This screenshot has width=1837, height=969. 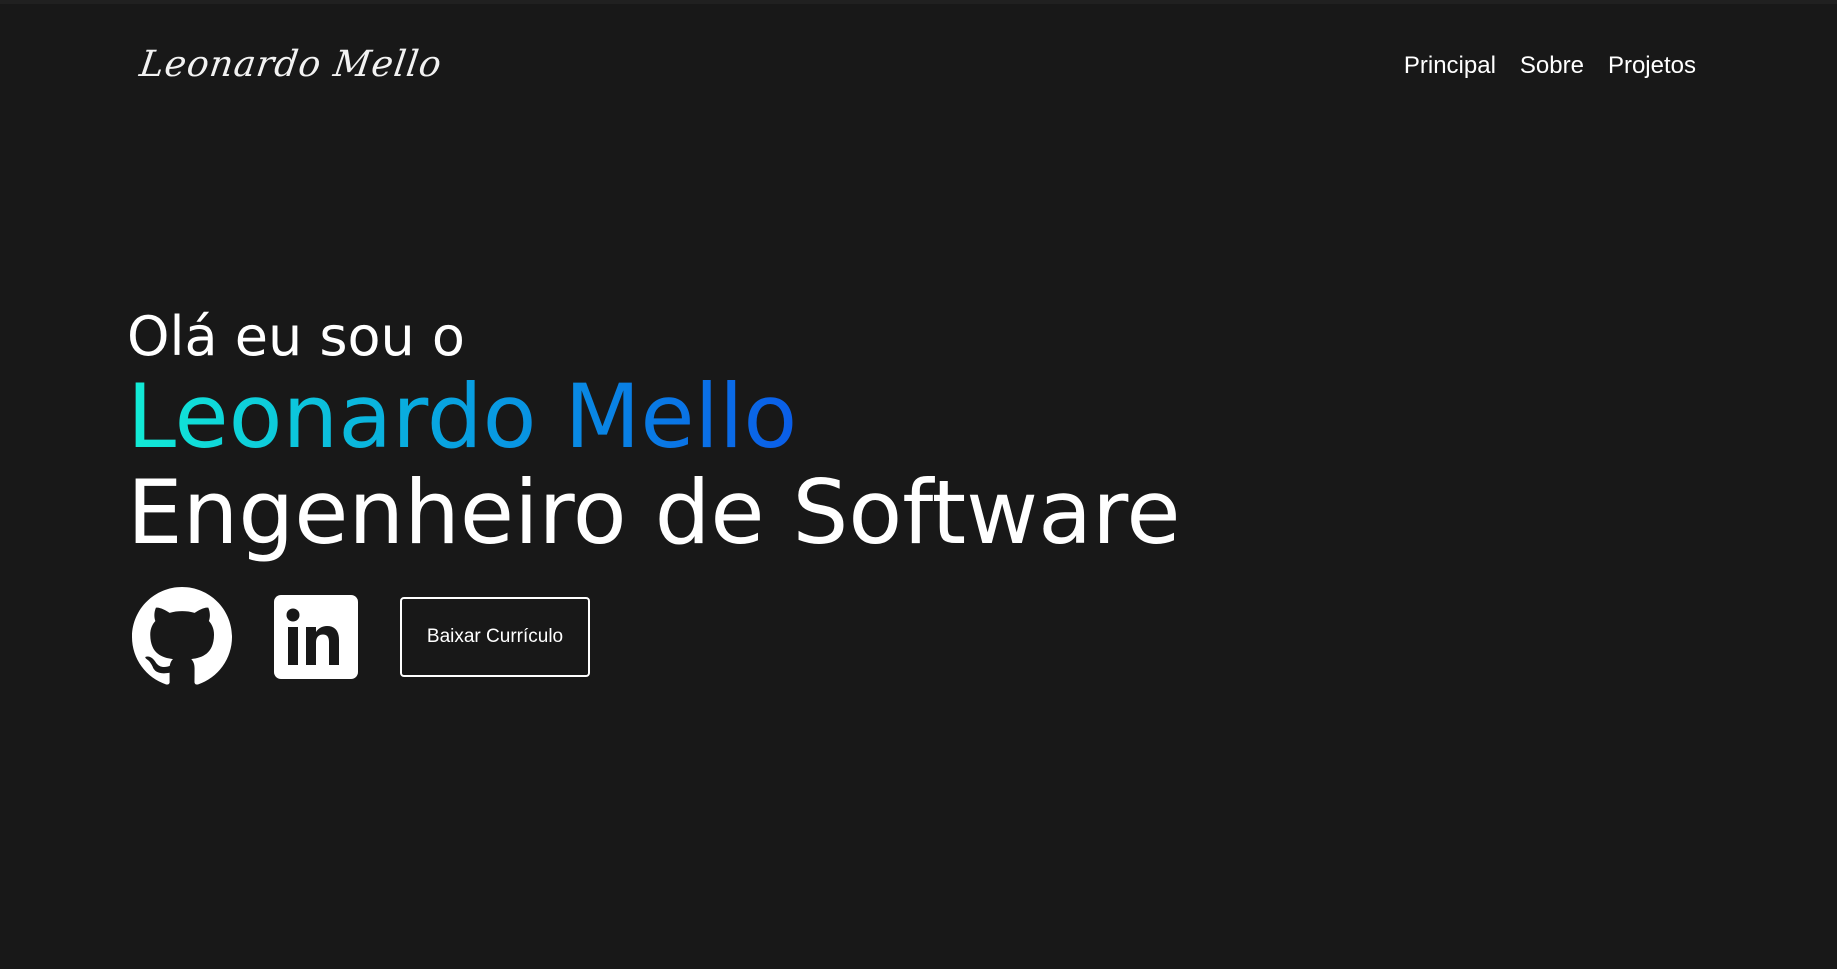 I want to click on nav-link-projetos: Projetos, so click(x=1652, y=66).